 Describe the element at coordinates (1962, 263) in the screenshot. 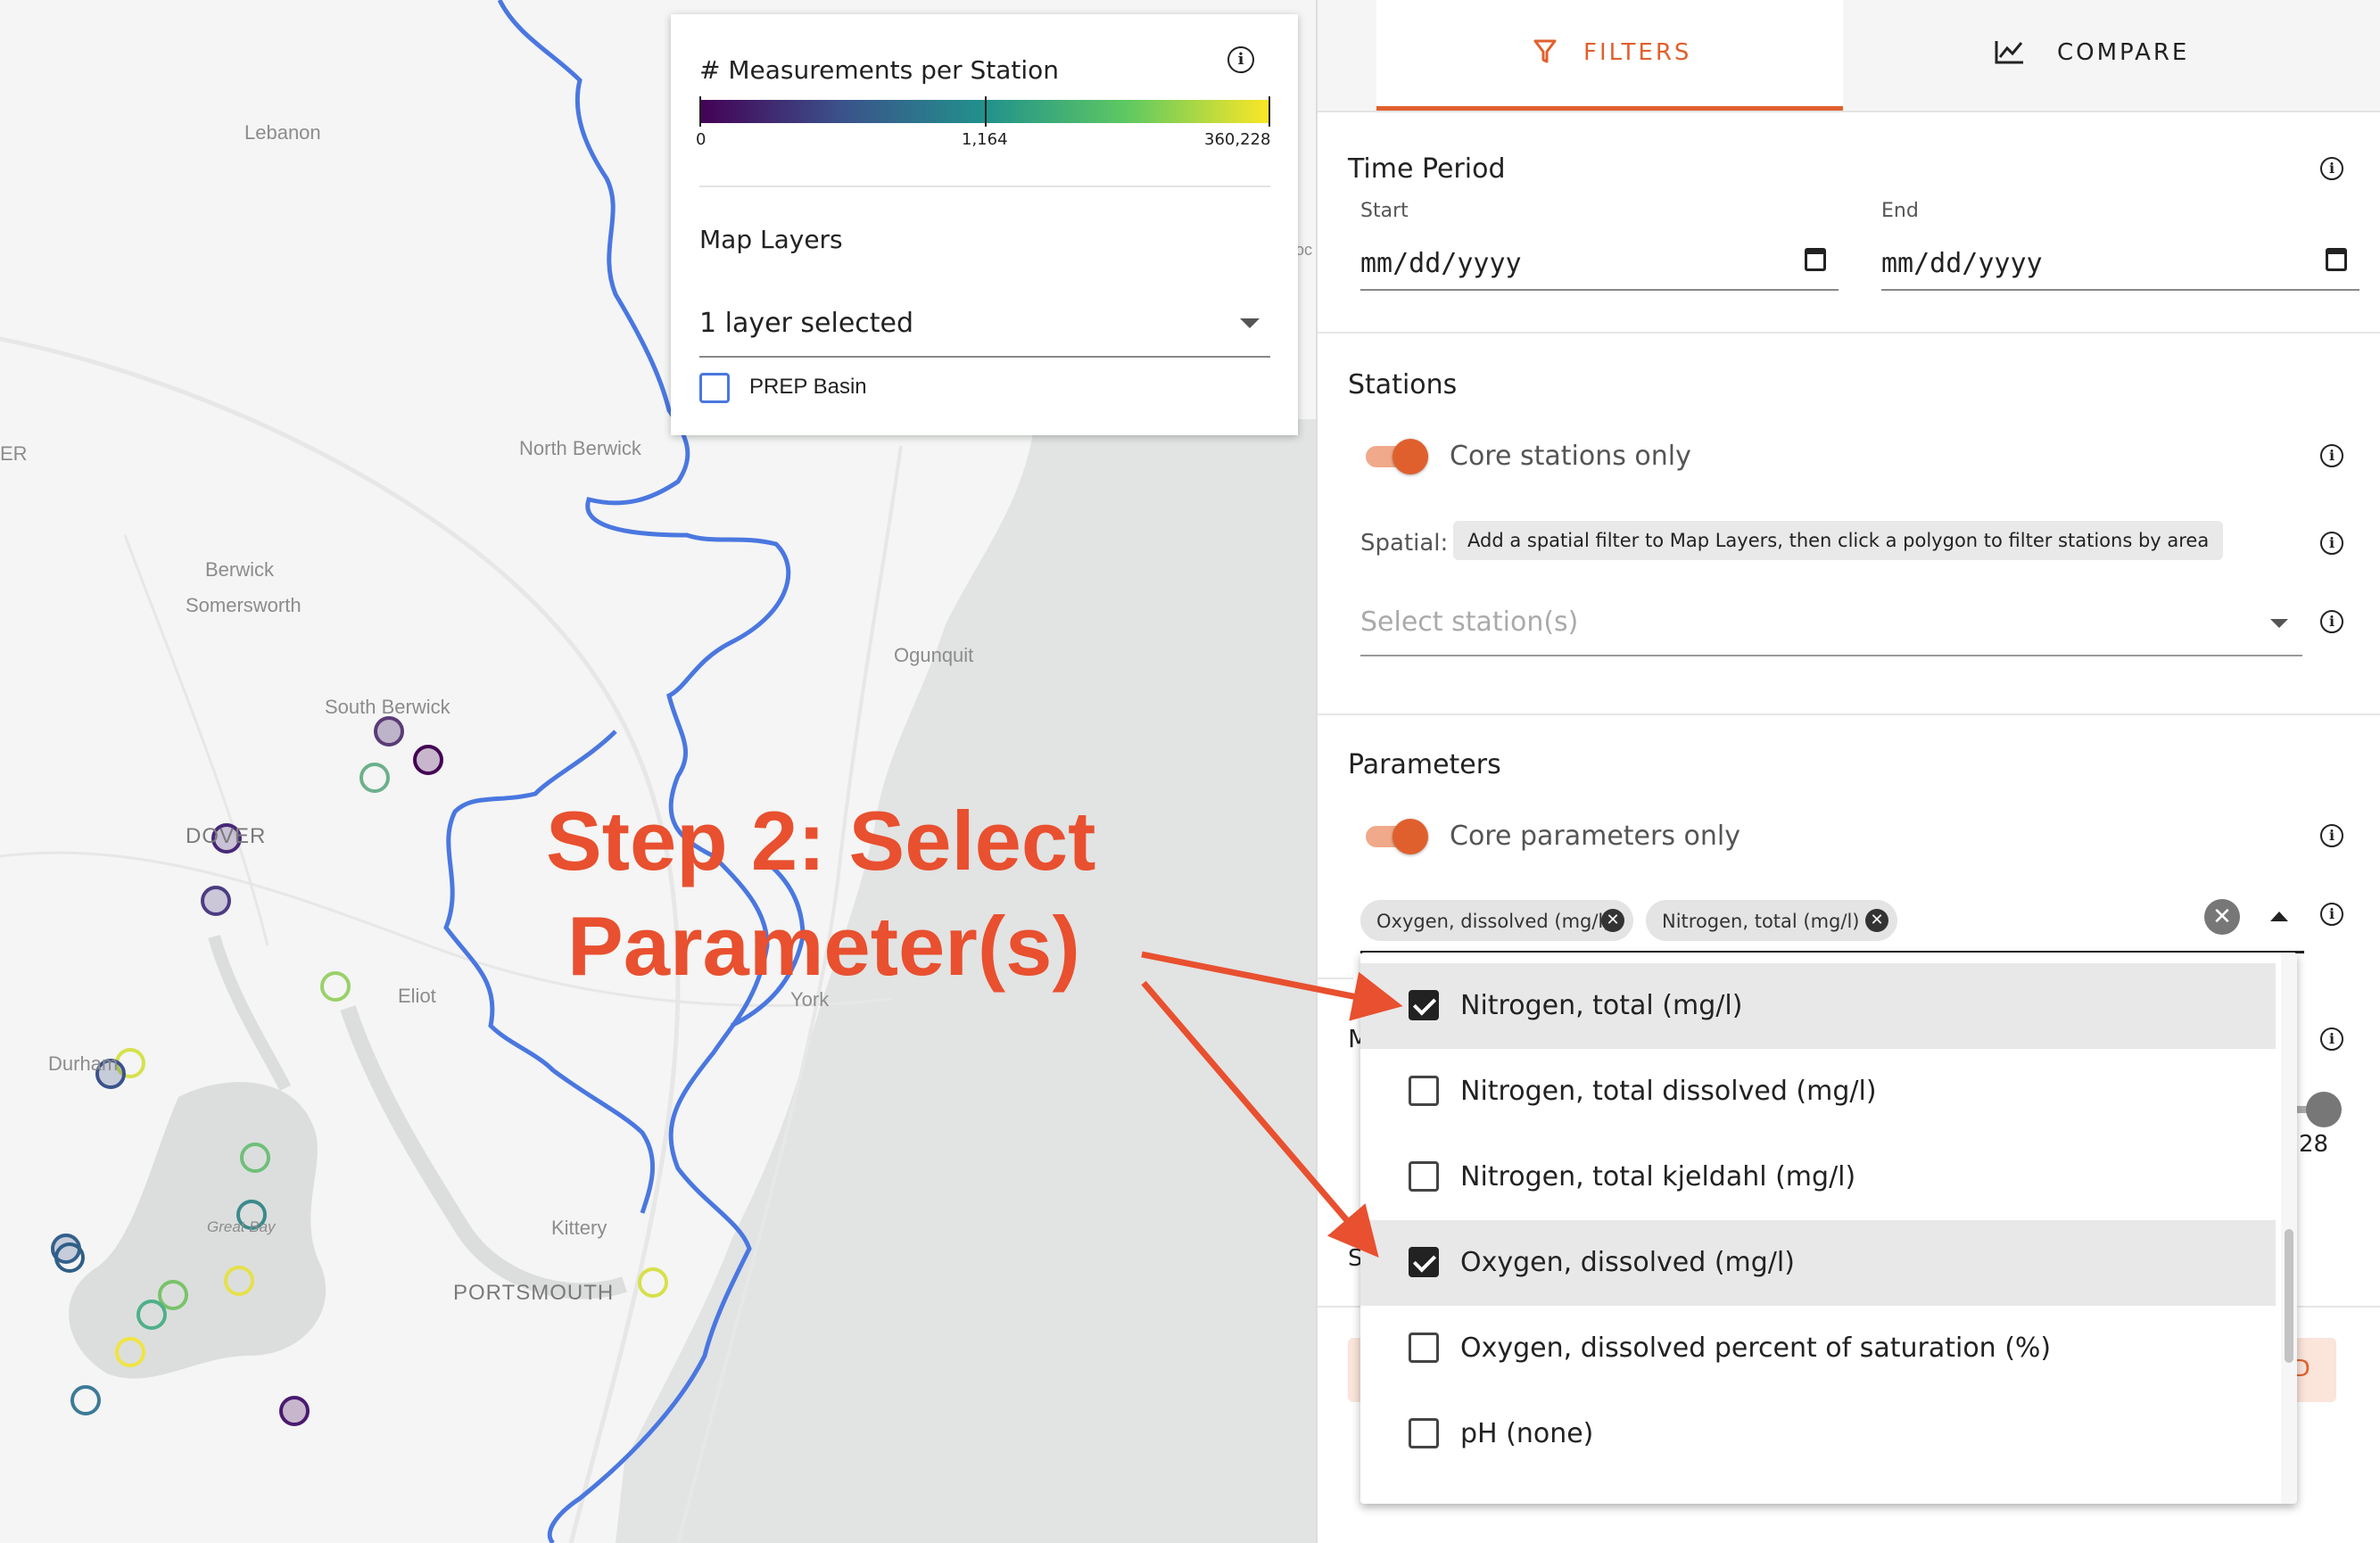

I see `end-date-value: mm/dd/yyyy` at that location.